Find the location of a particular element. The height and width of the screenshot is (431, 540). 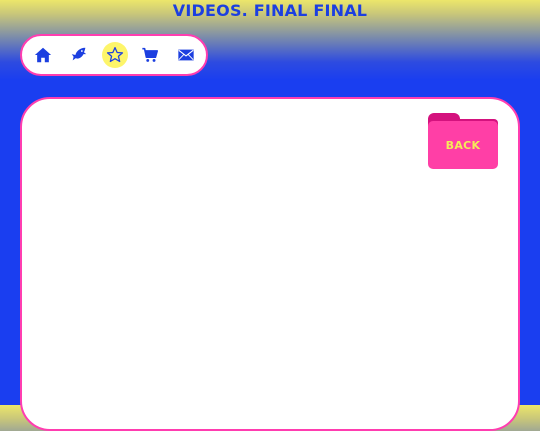

nav-home-button is located at coordinates (43, 55).